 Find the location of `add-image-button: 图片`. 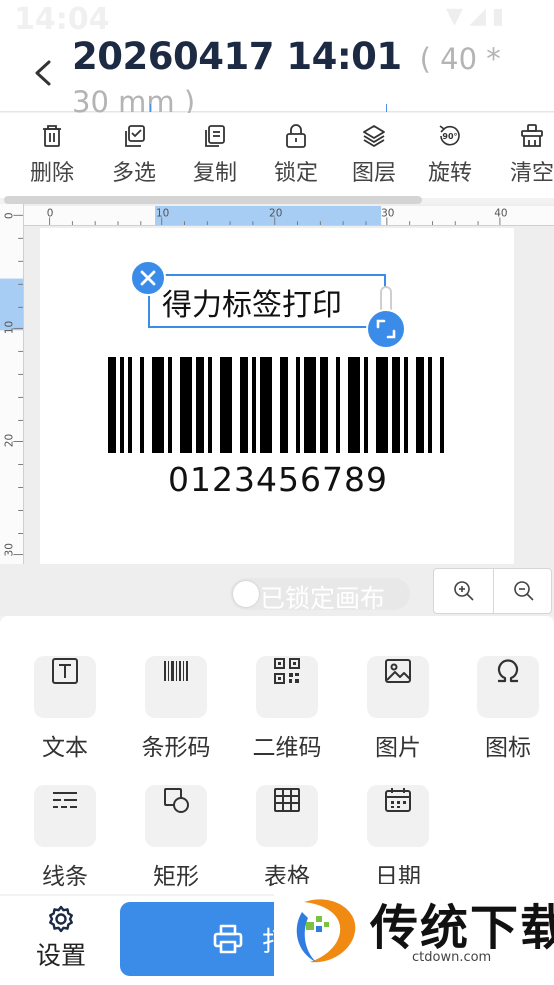

add-image-button: 图片 is located at coordinates (398, 701).